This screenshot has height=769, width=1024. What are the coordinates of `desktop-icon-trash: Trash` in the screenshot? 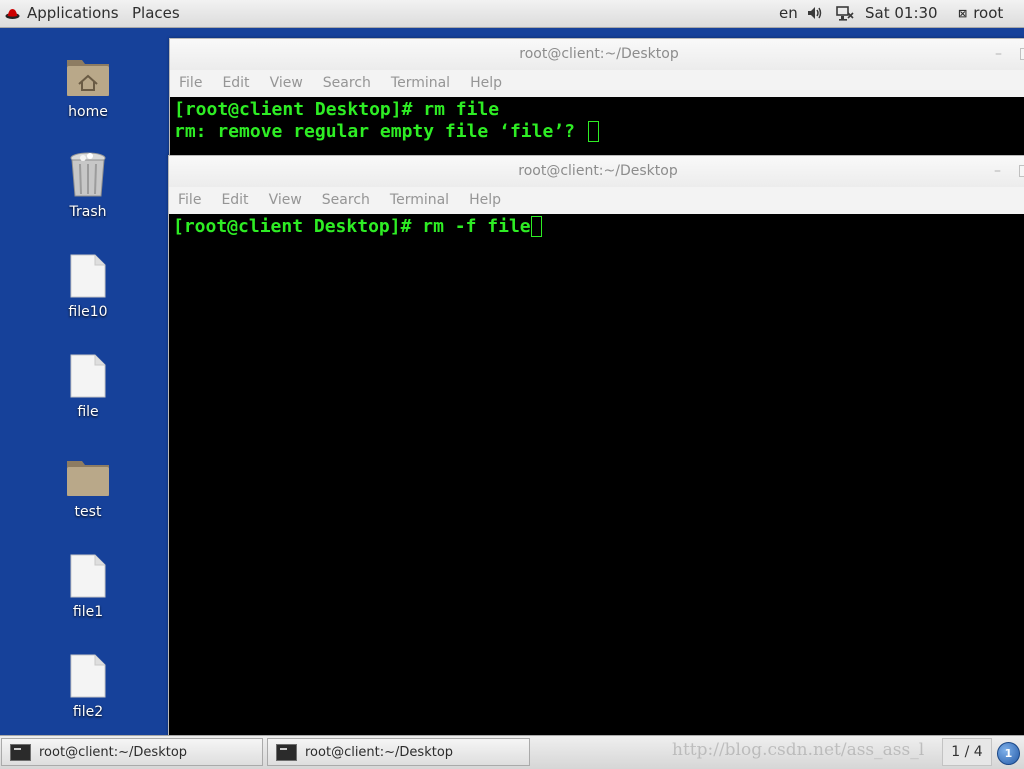 It's located at (88, 185).